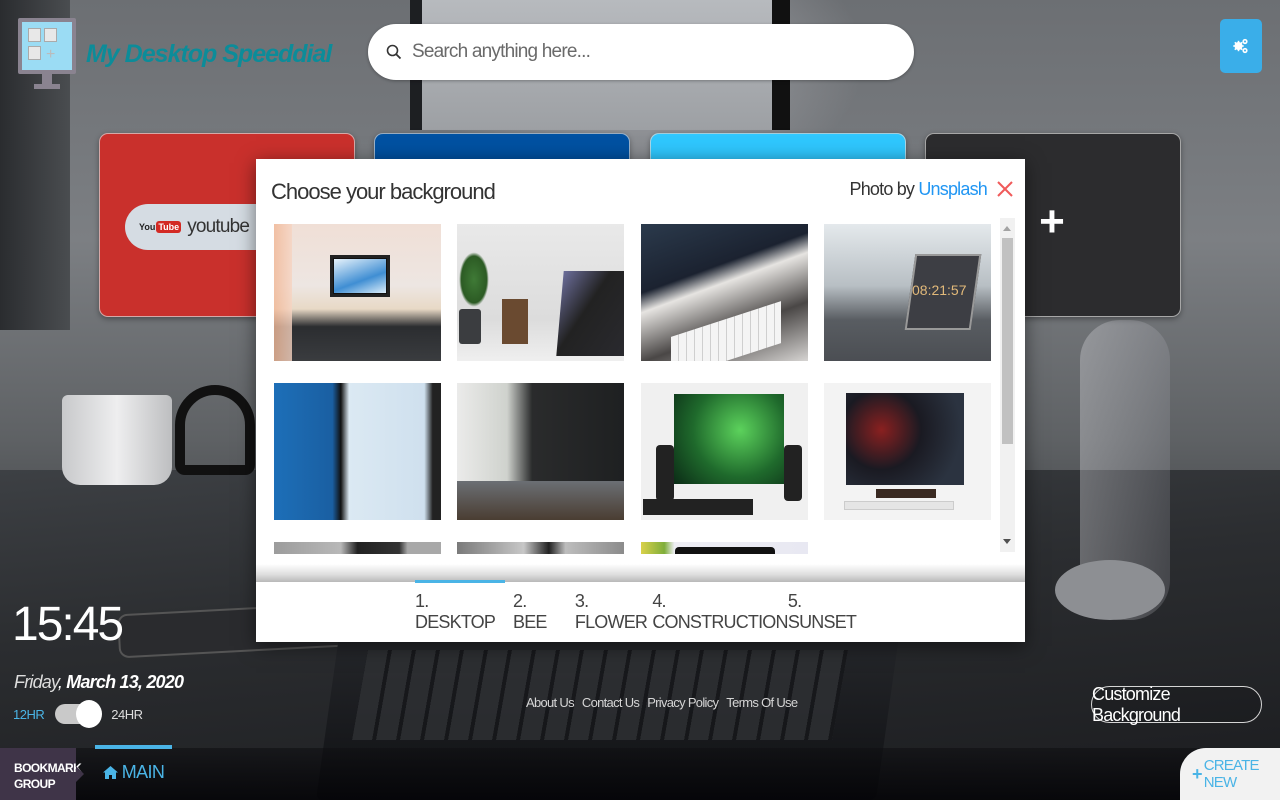 This screenshot has height=800, width=1280. I want to click on bg-mug, so click(117, 440).